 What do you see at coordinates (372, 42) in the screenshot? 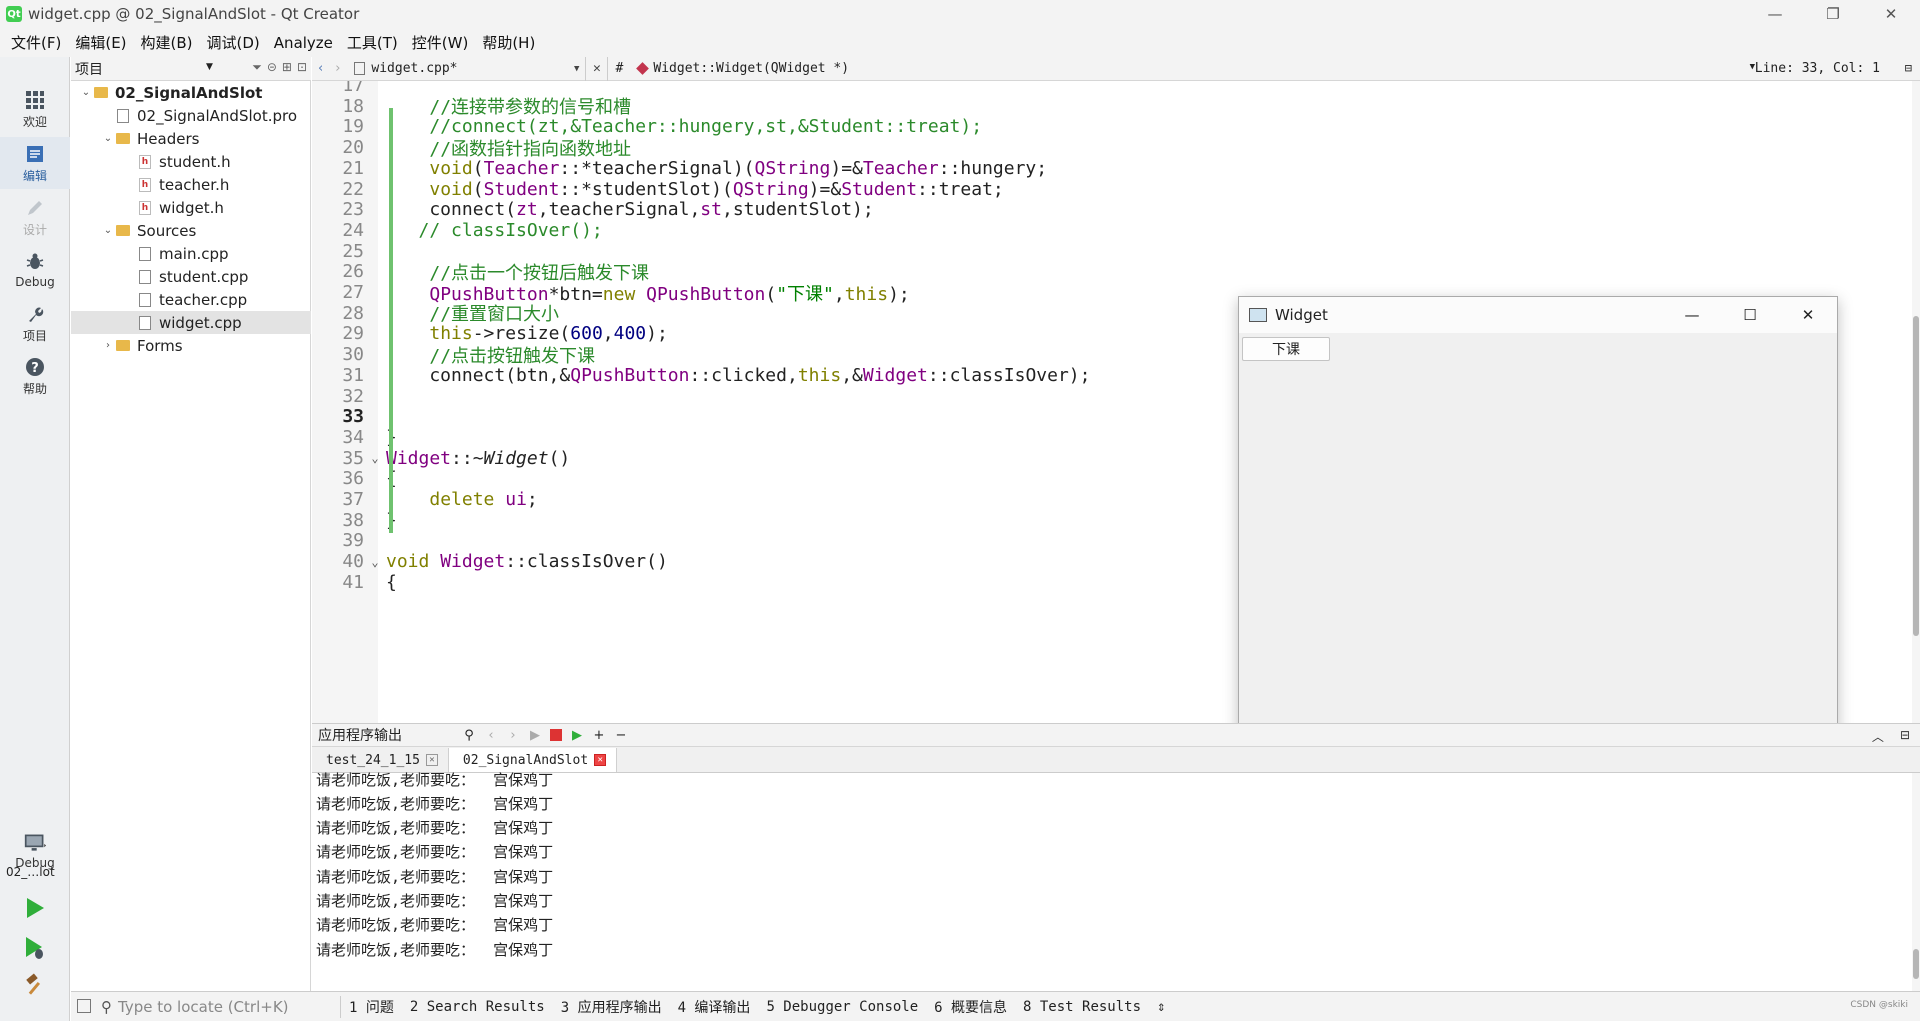
I see `menu-tools: 工具(T)` at bounding box center [372, 42].